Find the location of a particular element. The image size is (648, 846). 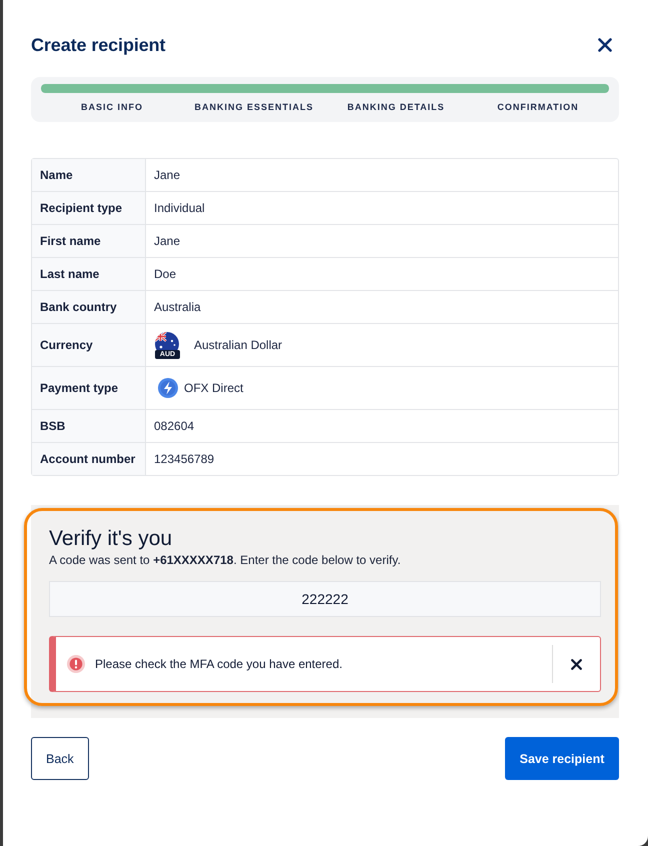

alert-message: Please check the MFA code you have entered. is located at coordinates (219, 664).